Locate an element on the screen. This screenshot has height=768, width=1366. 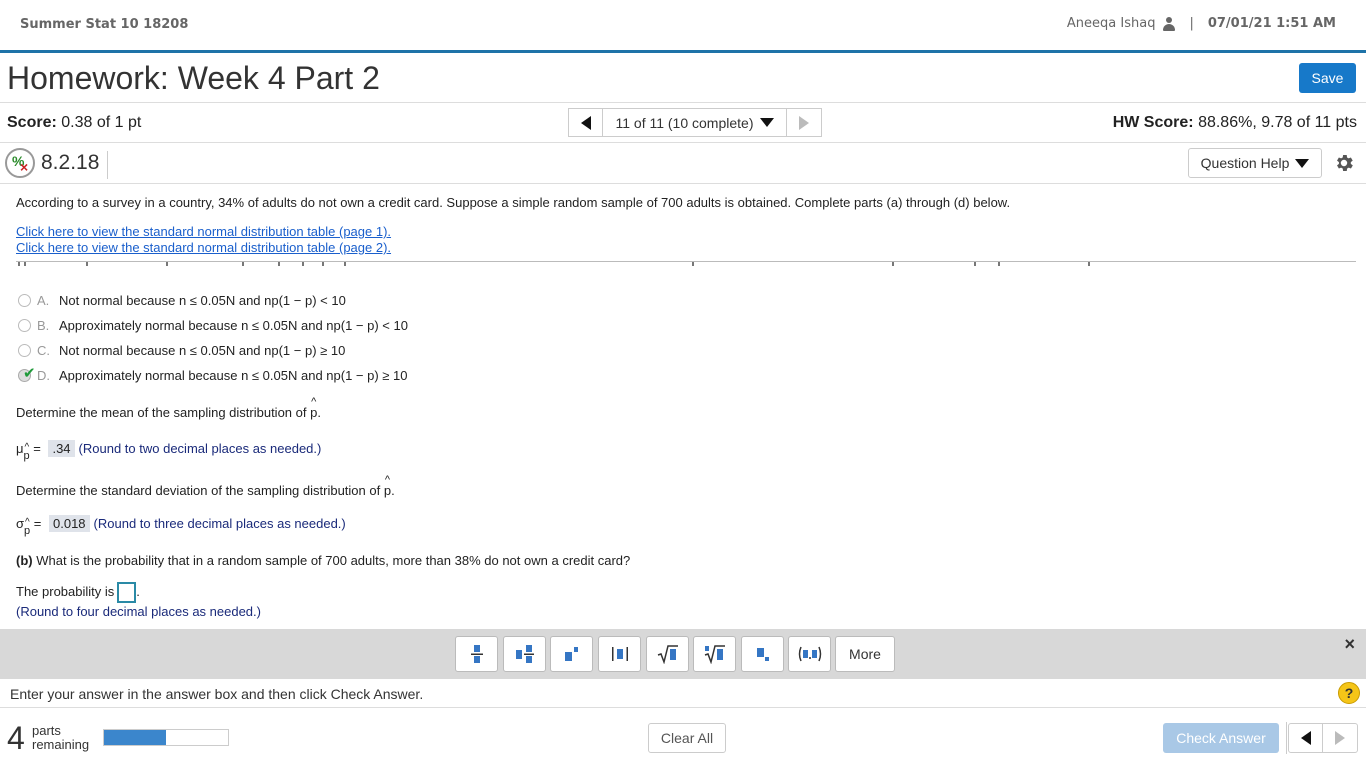
nth-root-button is located at coordinates (714, 654).